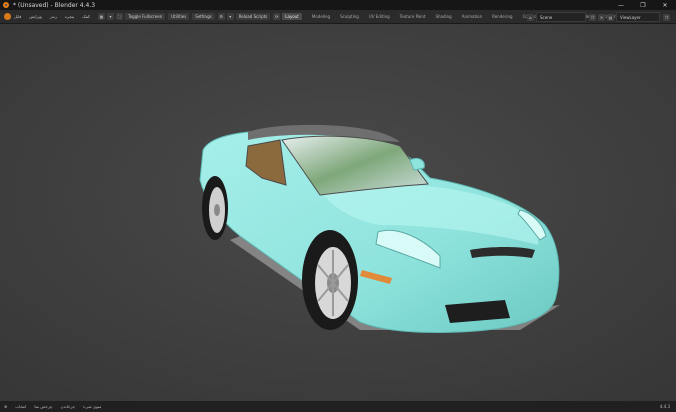 This screenshot has width=676, height=412. Describe the element at coordinates (665, 5) in the screenshot. I see `close-button: ✕` at that location.